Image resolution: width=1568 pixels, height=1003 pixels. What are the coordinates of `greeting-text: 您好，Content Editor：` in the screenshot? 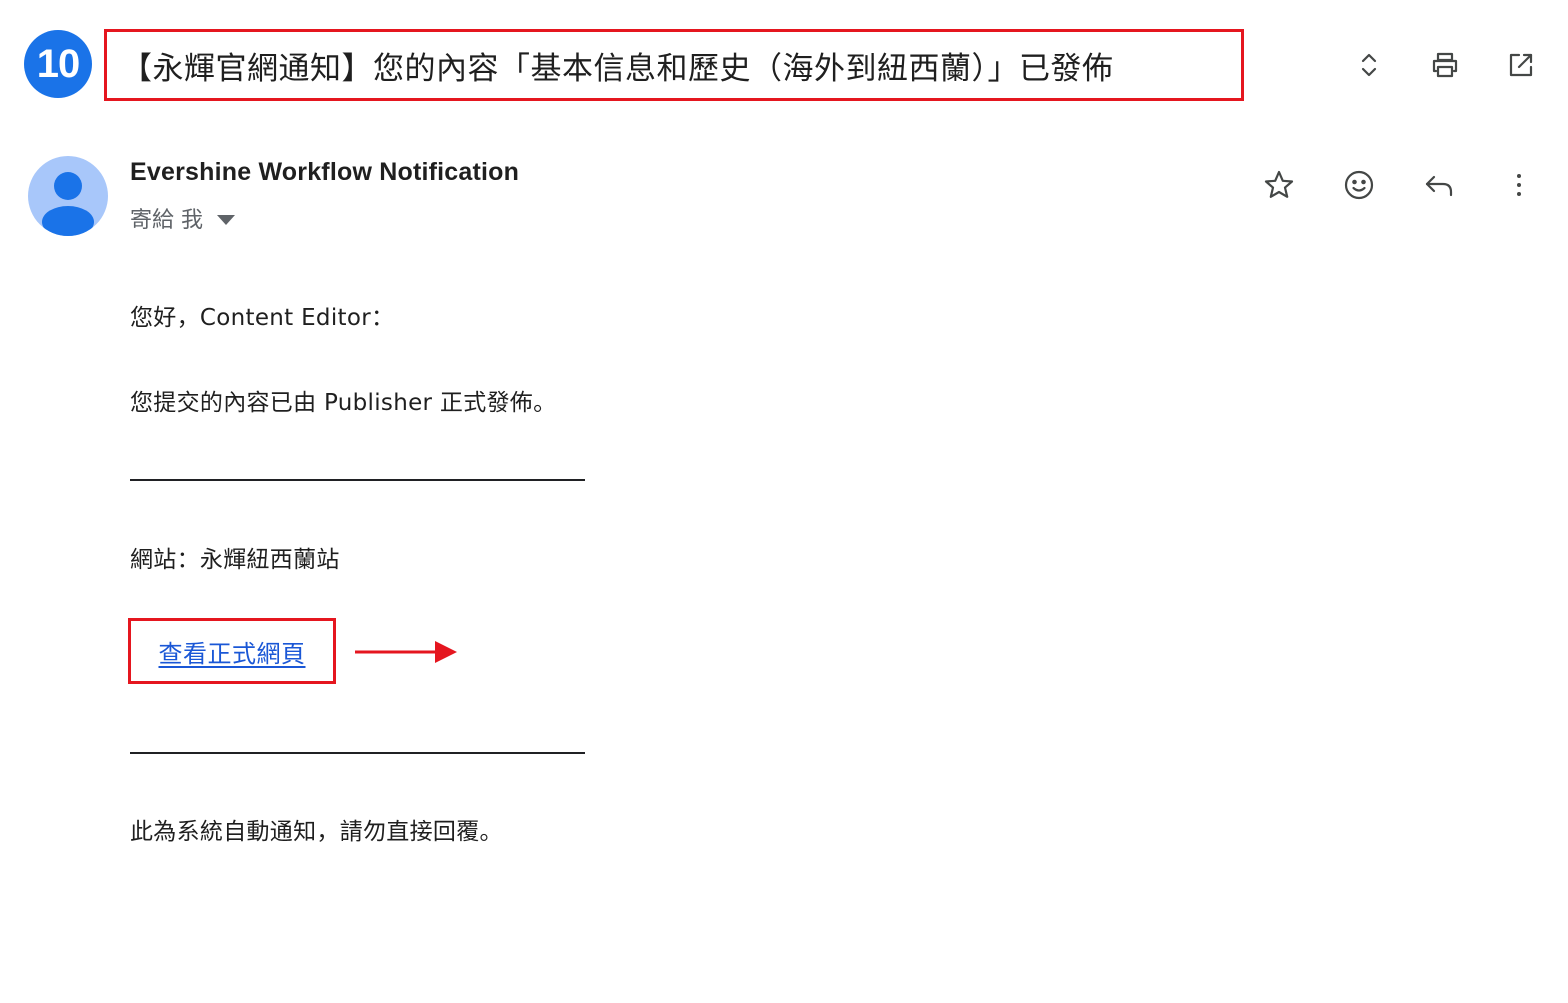 It's located at (262, 318).